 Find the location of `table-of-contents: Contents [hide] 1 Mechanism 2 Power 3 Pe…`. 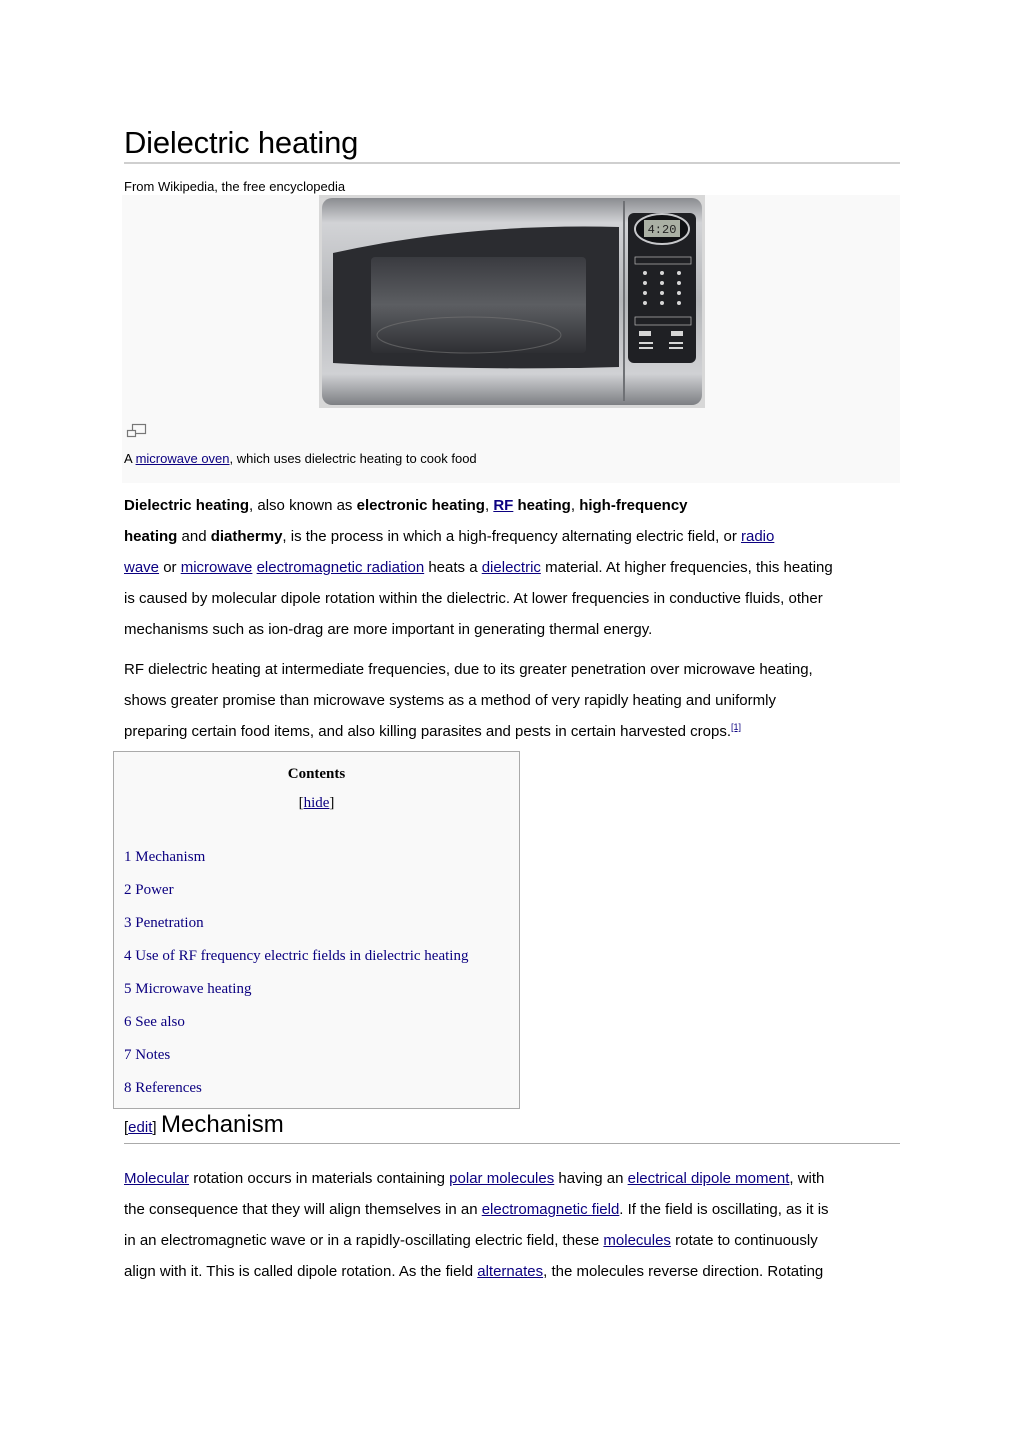

table-of-contents: Contents [hide] 1 Mechanism 2 Power 3 Pe… is located at coordinates (316, 930).